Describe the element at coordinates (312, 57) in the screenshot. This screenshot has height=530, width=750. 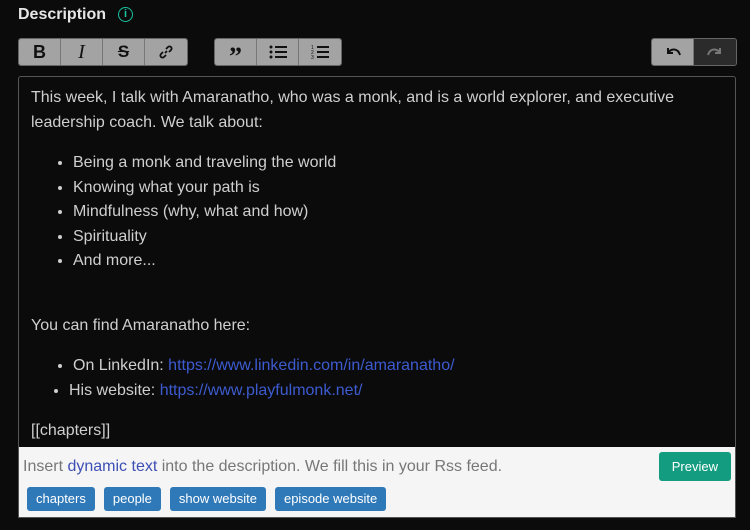
I see `svg-text: 3` at that location.